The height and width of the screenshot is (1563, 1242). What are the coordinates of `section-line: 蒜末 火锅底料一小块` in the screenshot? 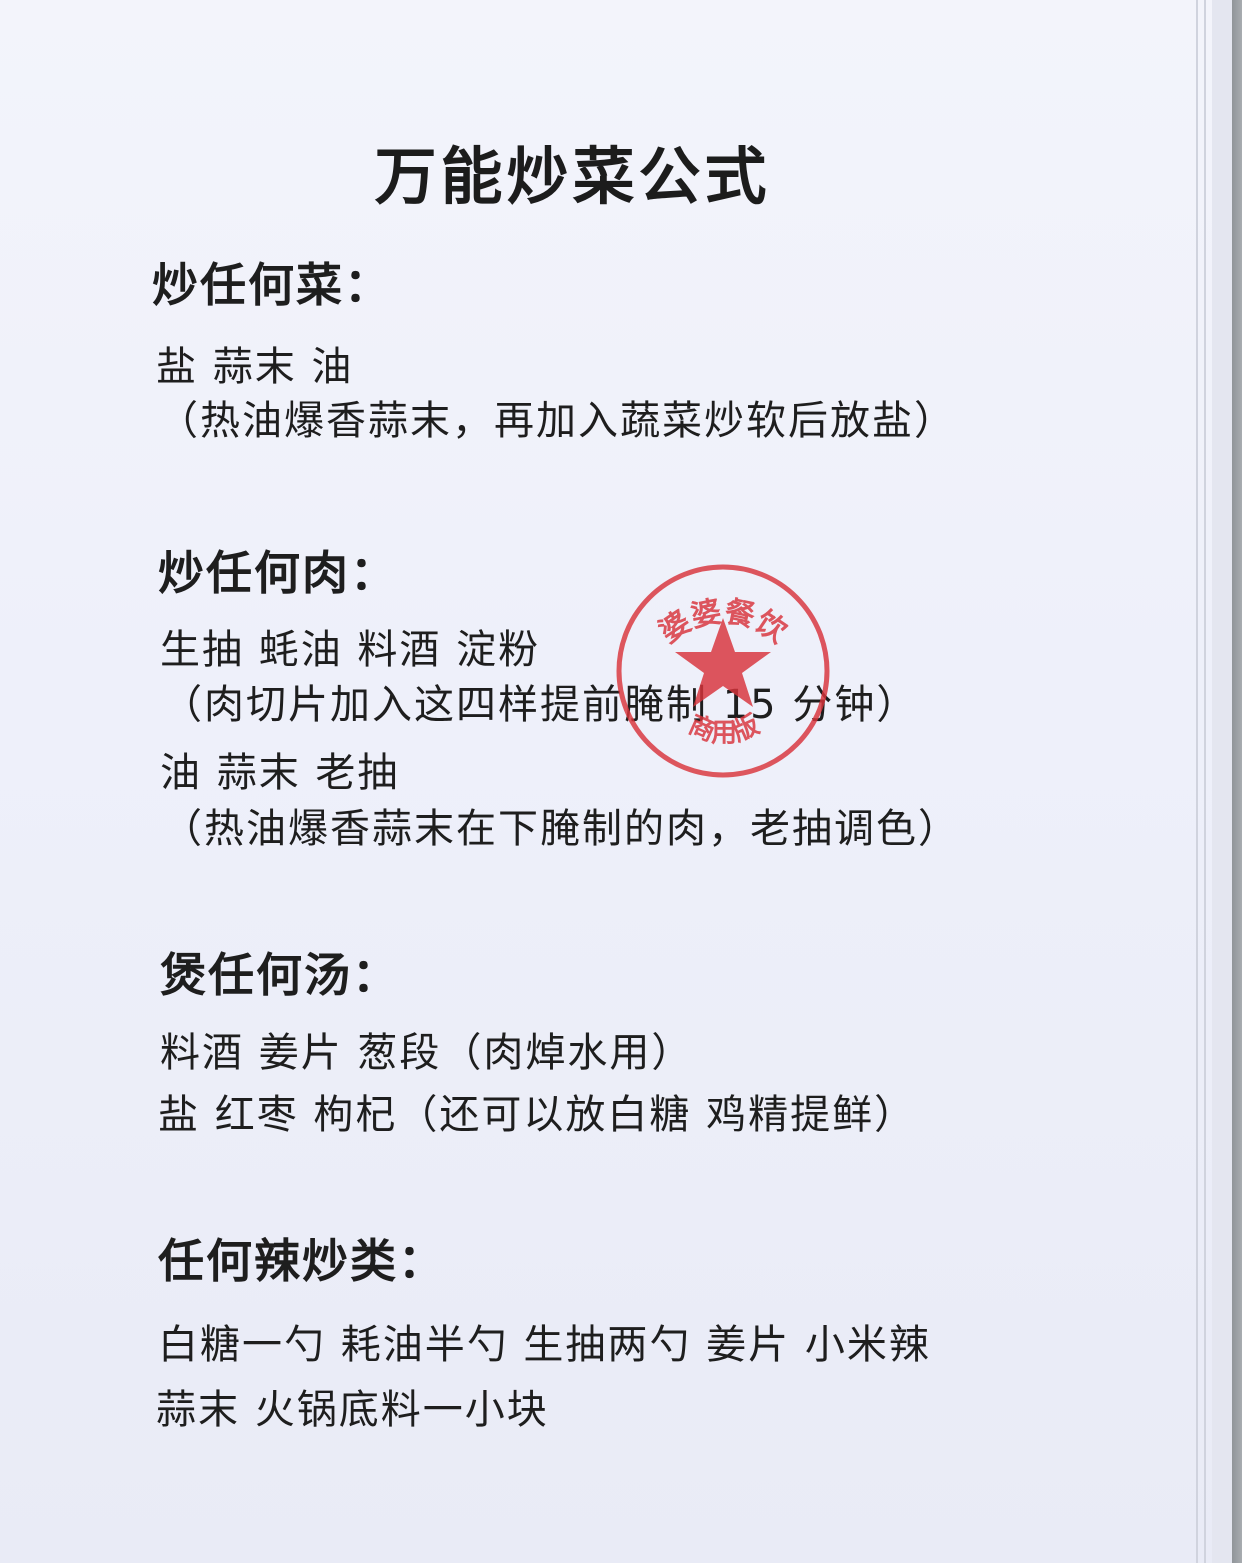 It's located at (352, 1410).